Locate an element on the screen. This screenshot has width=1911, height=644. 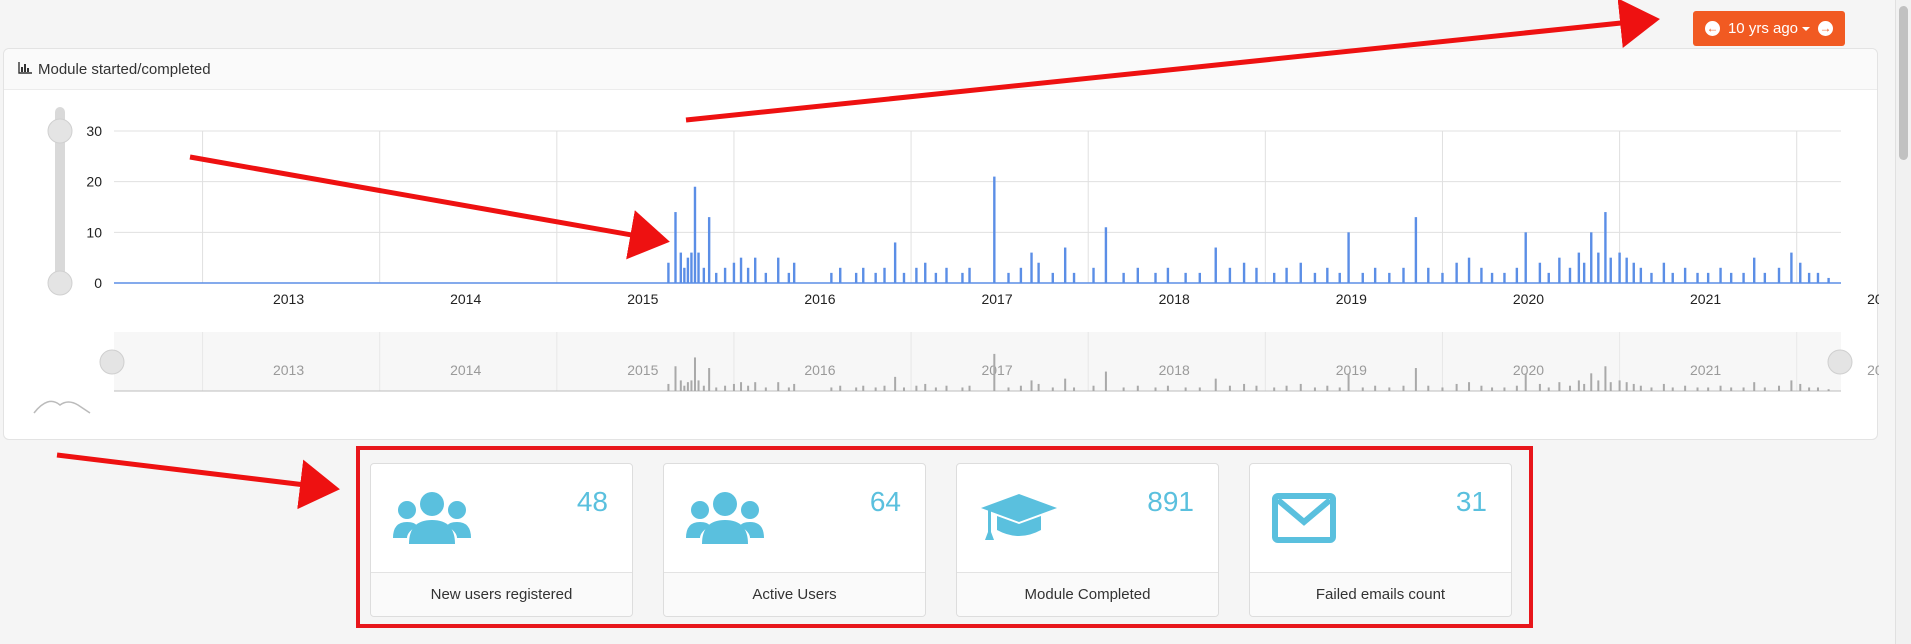
y-tick-label: 20 is located at coordinates (94, 182).